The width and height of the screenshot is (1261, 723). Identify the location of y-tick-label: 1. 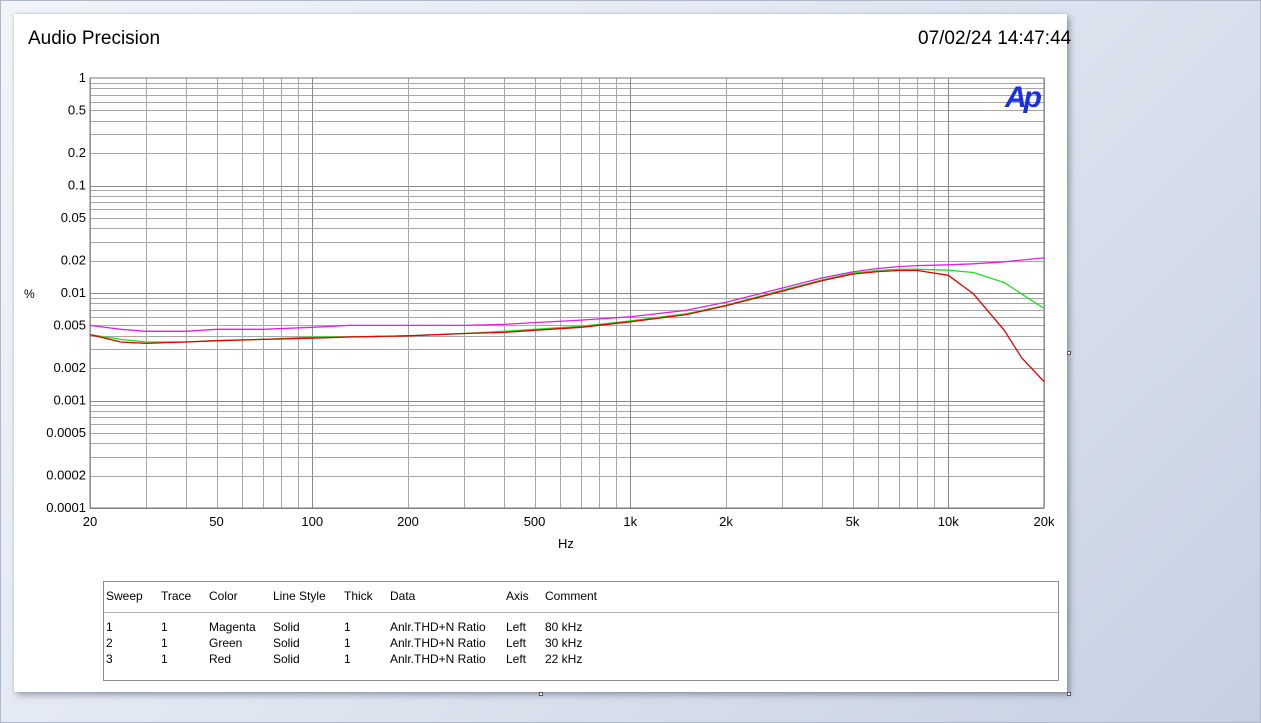
(82, 77).